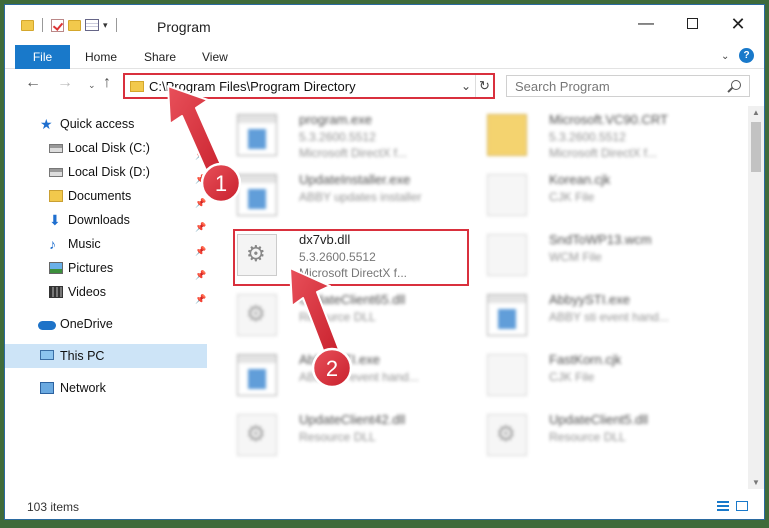  I want to click on highlight-box-dll, so click(351, 257).